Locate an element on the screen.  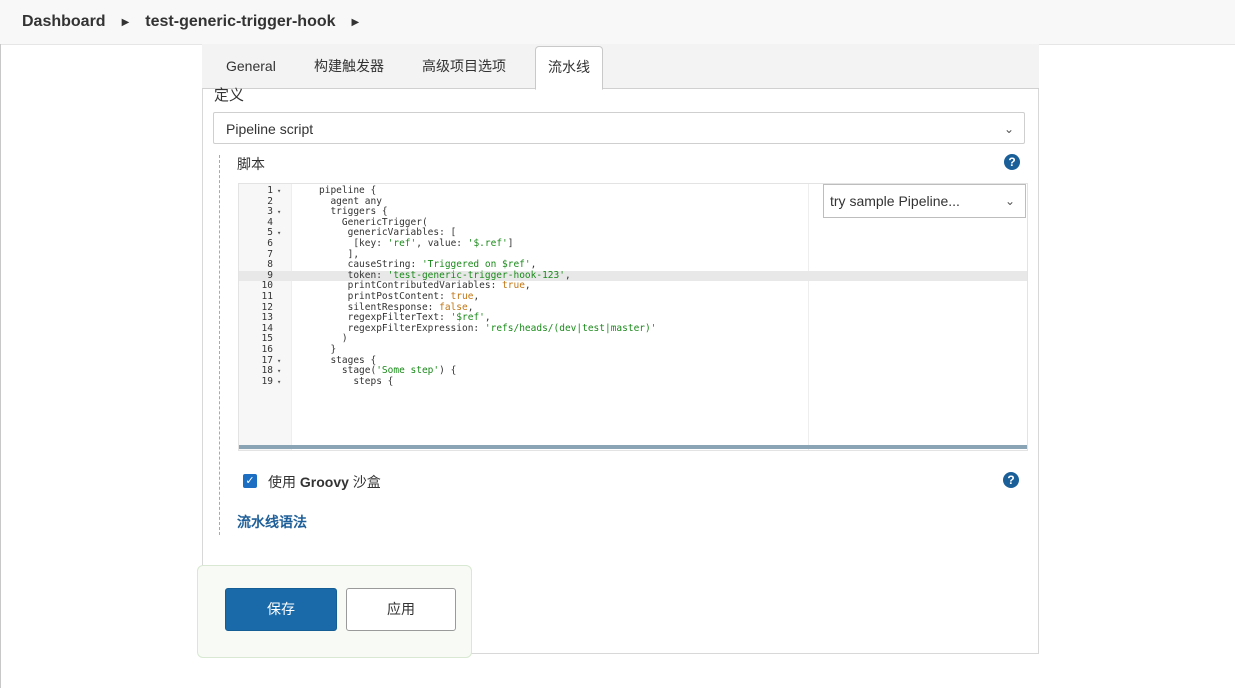
code-line: 11 printPostContent: true, is located at coordinates (633, 296).